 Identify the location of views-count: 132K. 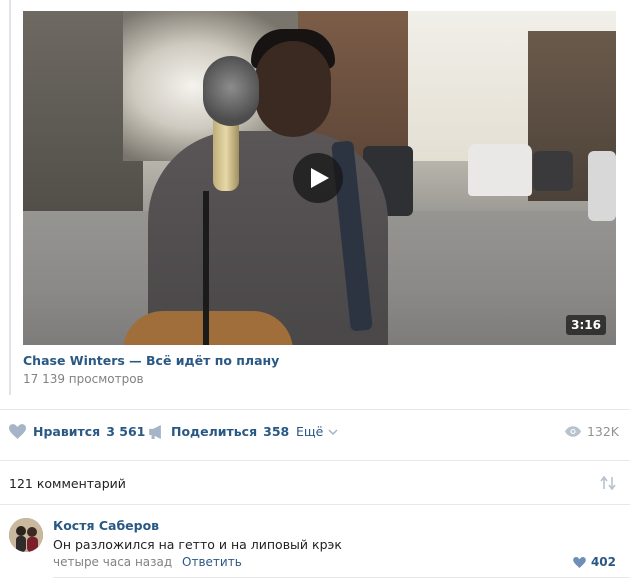
(602, 431).